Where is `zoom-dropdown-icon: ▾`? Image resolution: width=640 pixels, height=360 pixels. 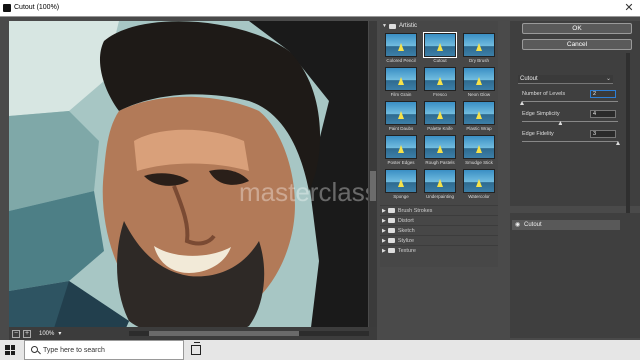
zoom-dropdown-icon: ▾ is located at coordinates (59, 333).